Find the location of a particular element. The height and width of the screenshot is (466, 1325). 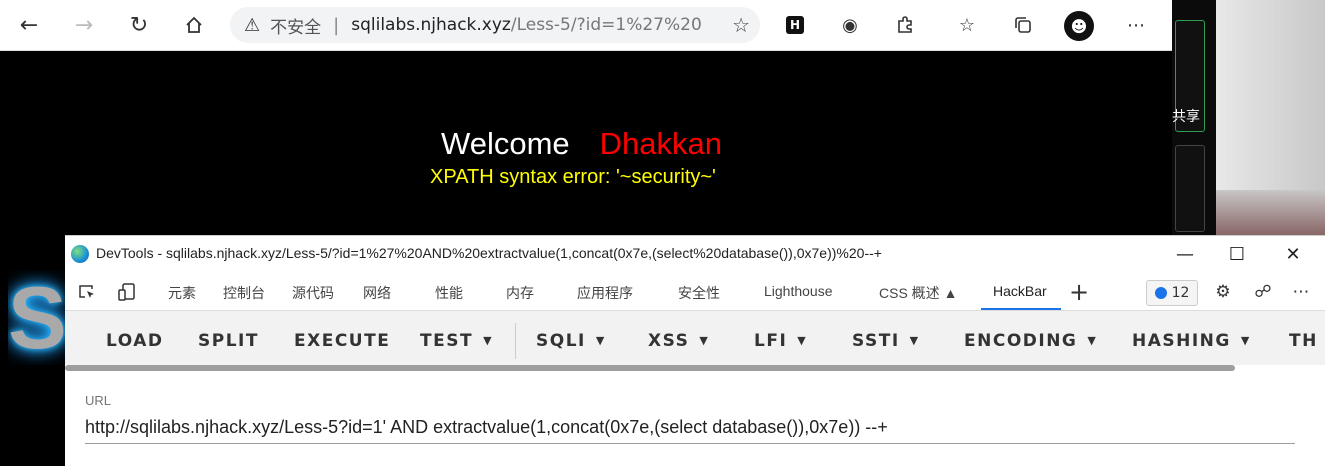

hackbar-execute-button: EXECUTE is located at coordinates (342, 341).